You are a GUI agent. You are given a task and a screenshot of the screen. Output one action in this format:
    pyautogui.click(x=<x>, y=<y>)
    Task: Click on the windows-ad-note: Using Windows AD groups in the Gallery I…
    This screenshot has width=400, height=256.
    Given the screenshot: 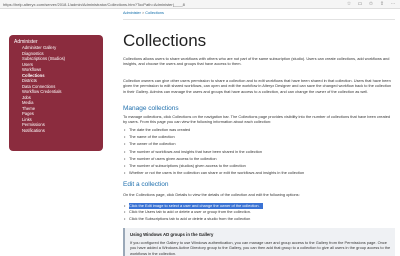 What is the action you would take?
    pyautogui.click(x=259, y=242)
    